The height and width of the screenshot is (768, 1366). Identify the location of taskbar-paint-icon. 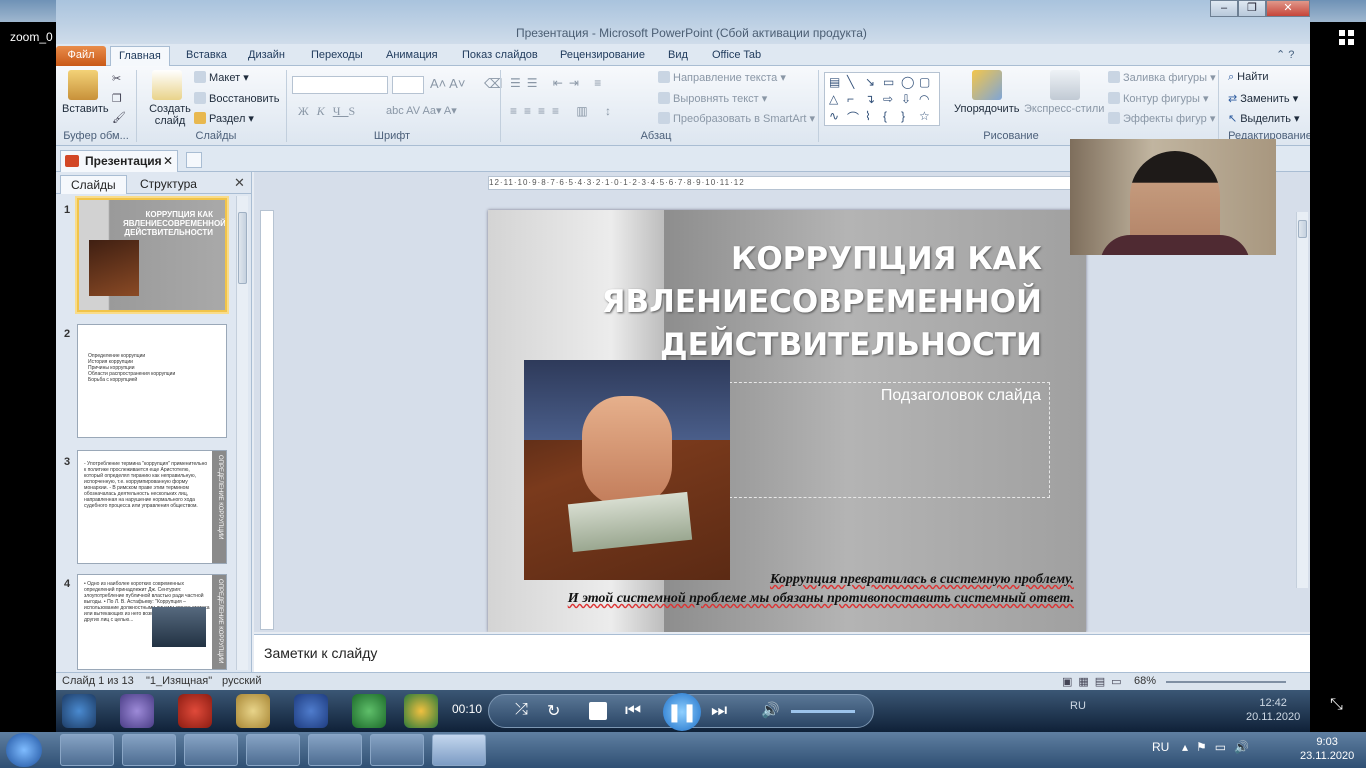
(211, 750).